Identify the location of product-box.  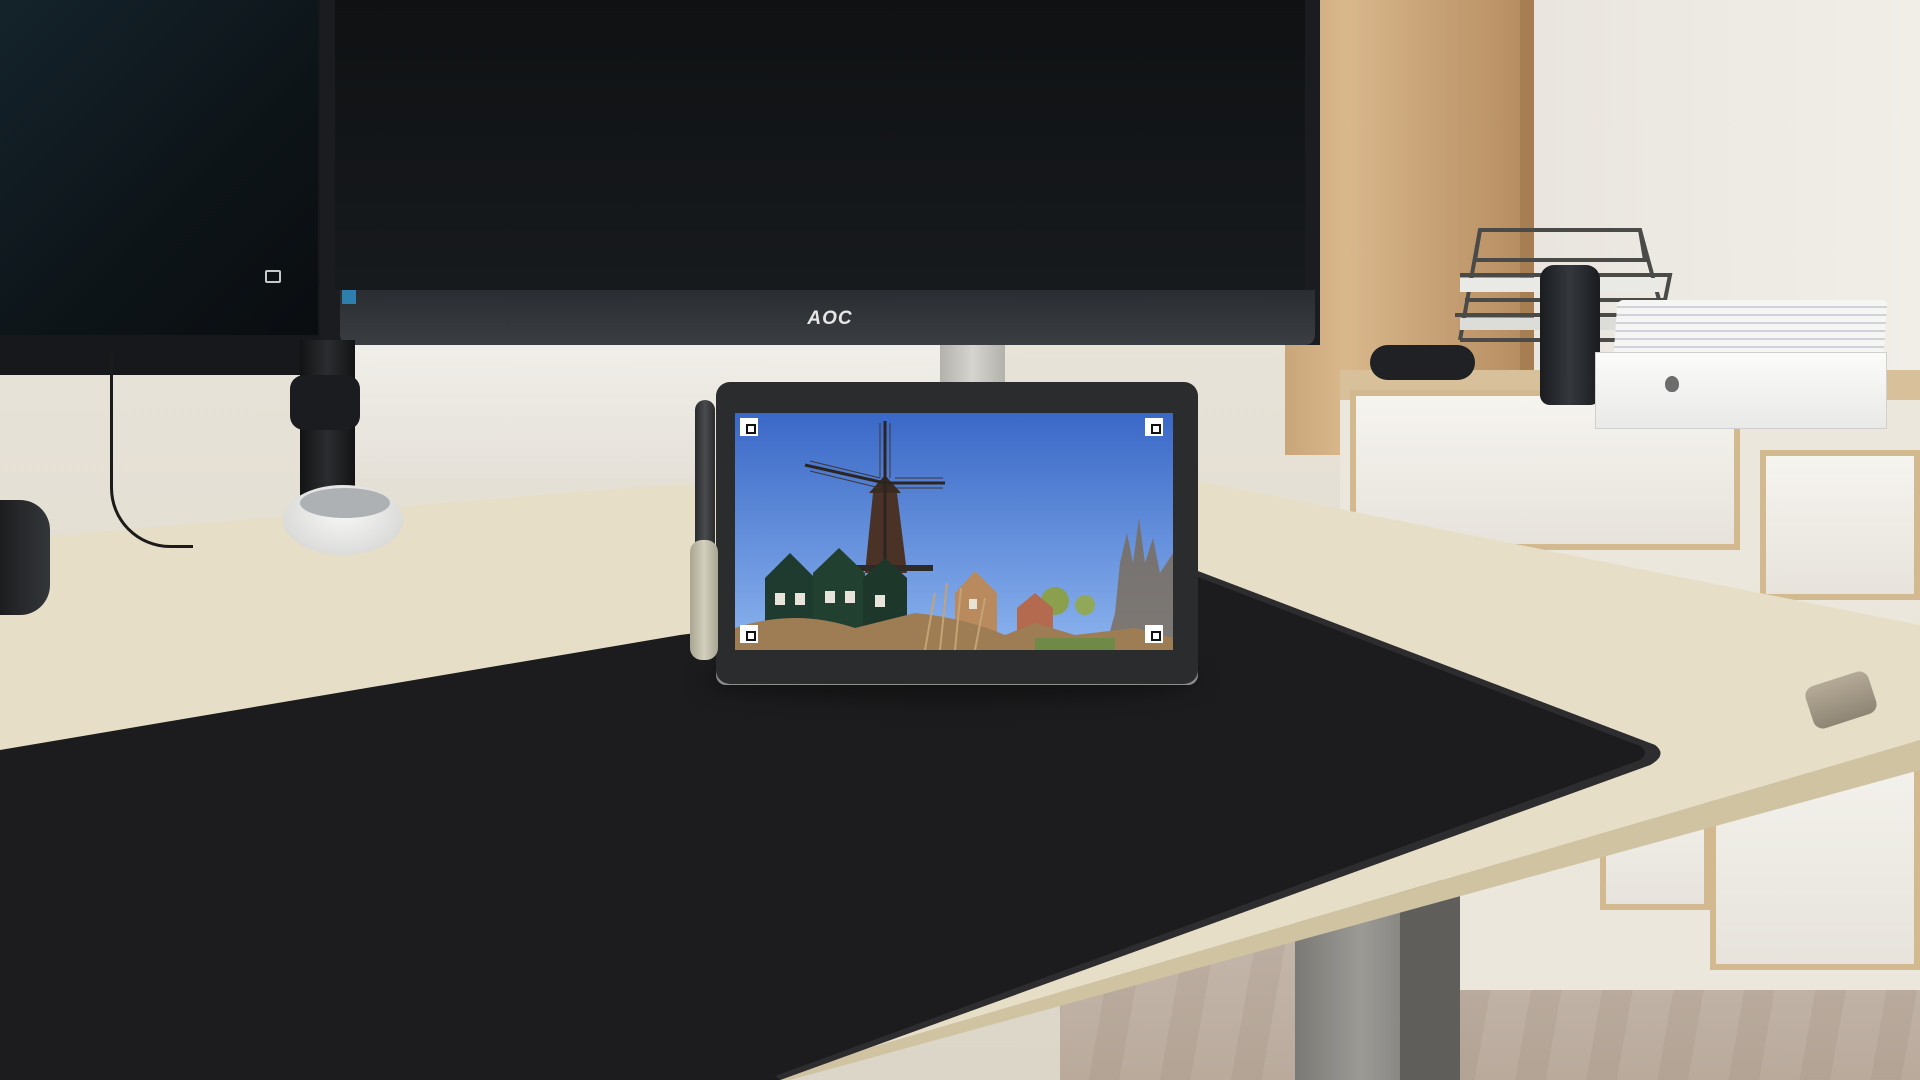
(1741, 390).